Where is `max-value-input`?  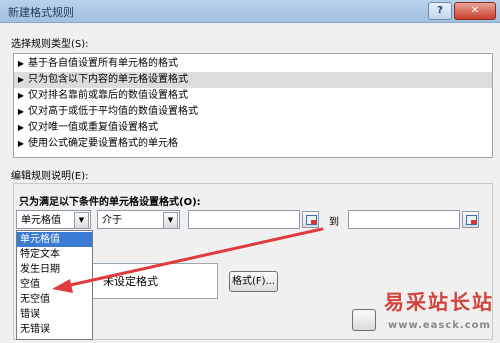 max-value-input is located at coordinates (404, 219).